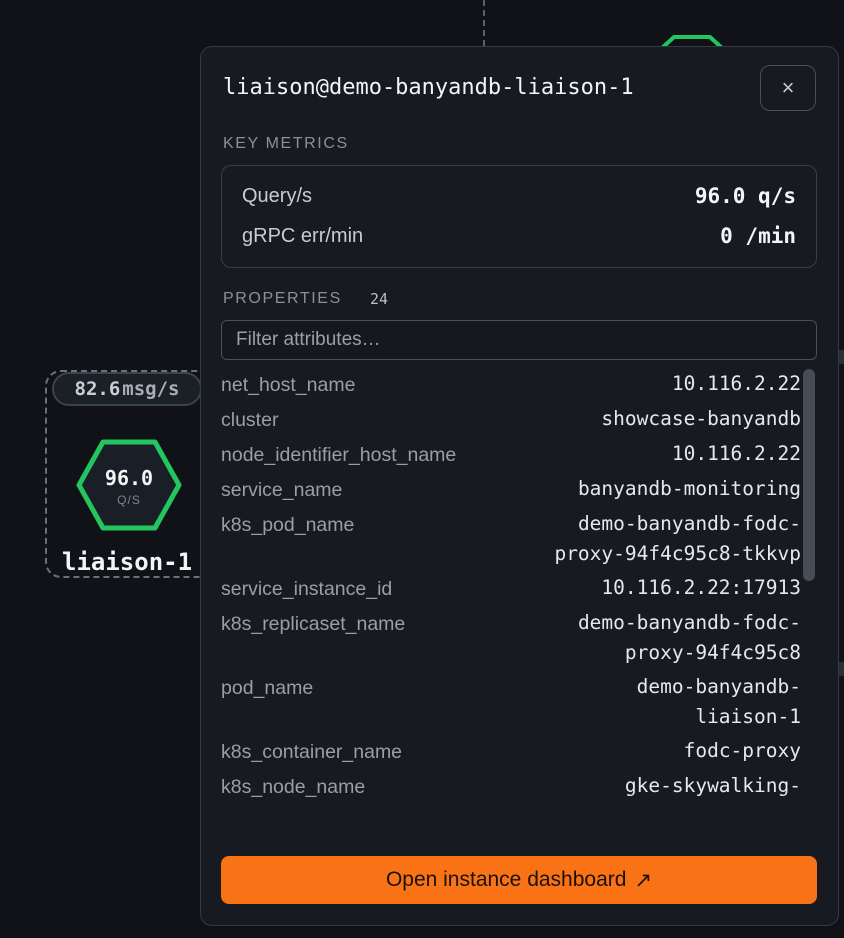 The height and width of the screenshot is (938, 844). What do you see at coordinates (282, 490) in the screenshot?
I see `property-key: service_name` at bounding box center [282, 490].